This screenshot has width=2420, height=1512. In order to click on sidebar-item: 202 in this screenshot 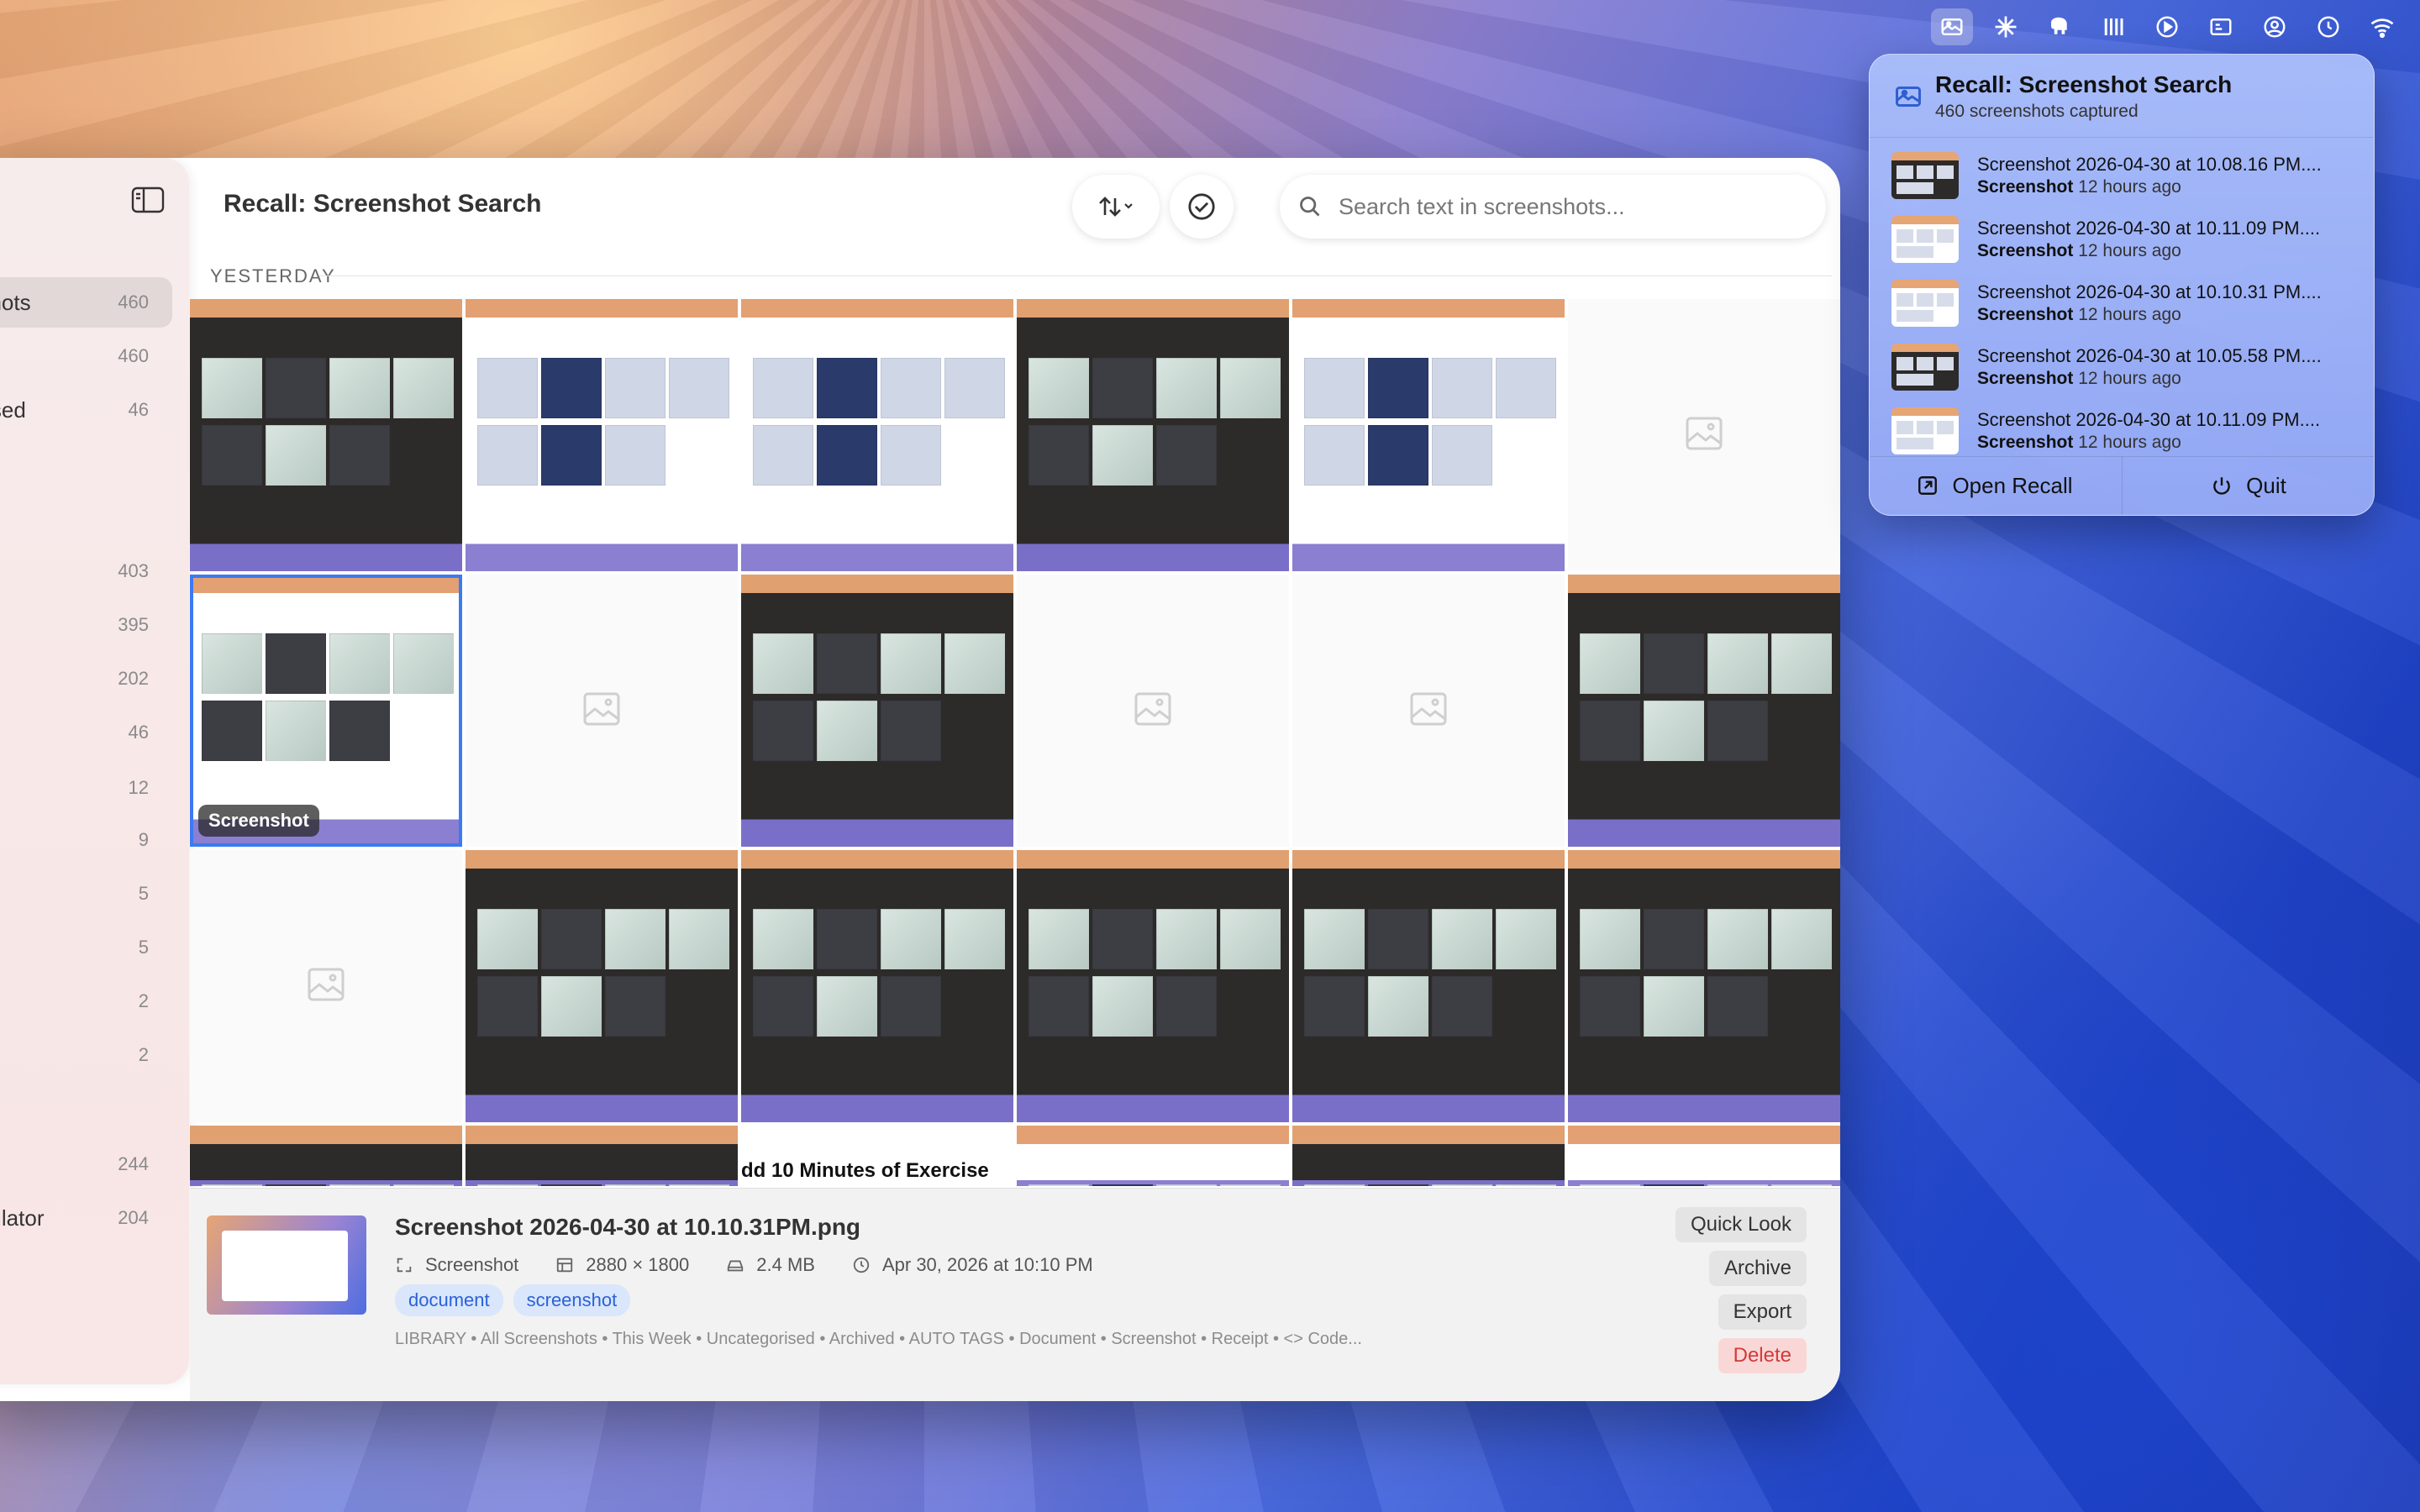, I will do `click(86, 679)`.